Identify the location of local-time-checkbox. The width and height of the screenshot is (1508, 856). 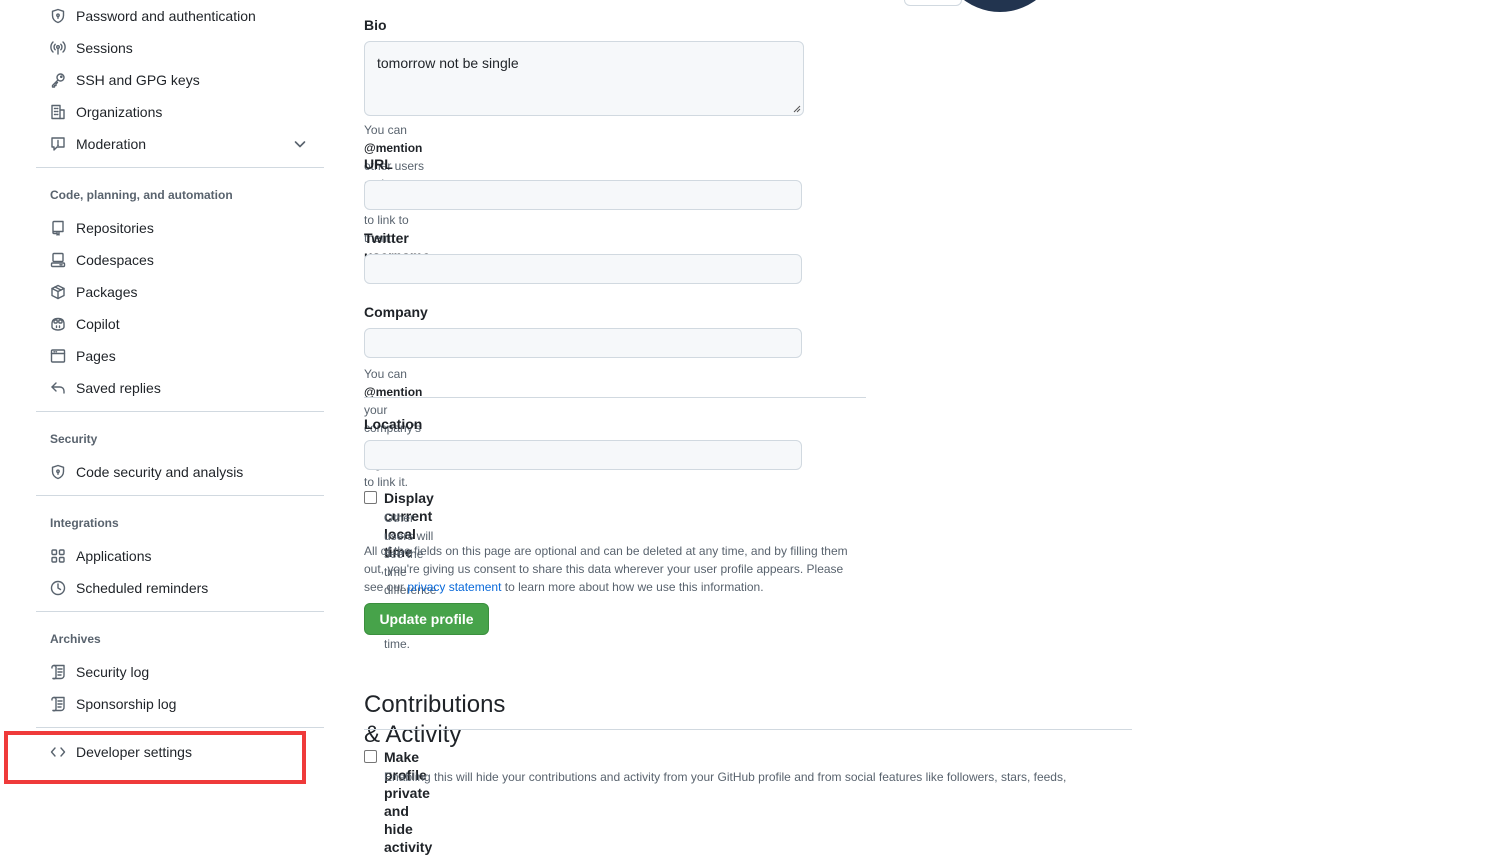
(370, 497).